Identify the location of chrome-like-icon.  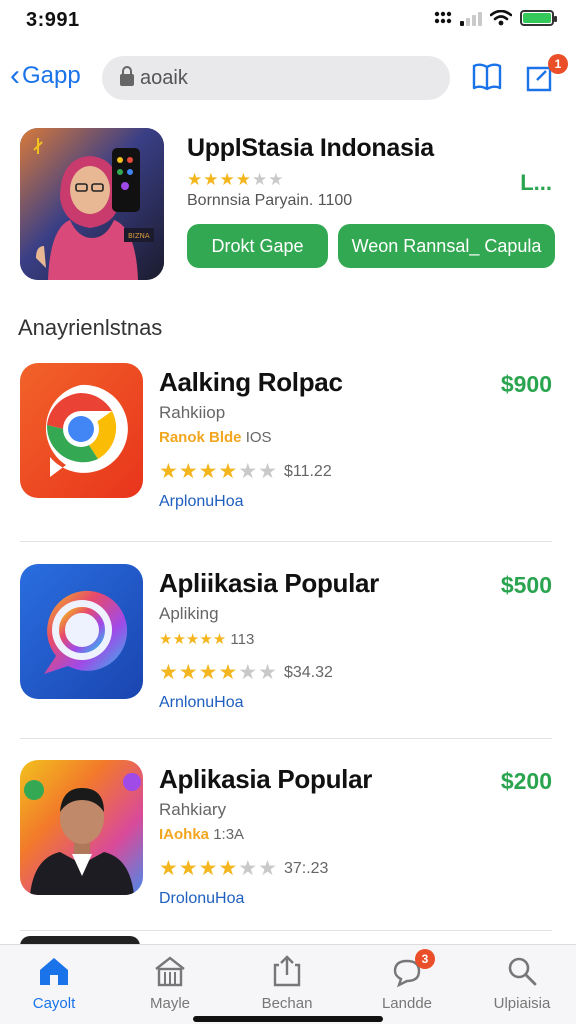
(81, 430).